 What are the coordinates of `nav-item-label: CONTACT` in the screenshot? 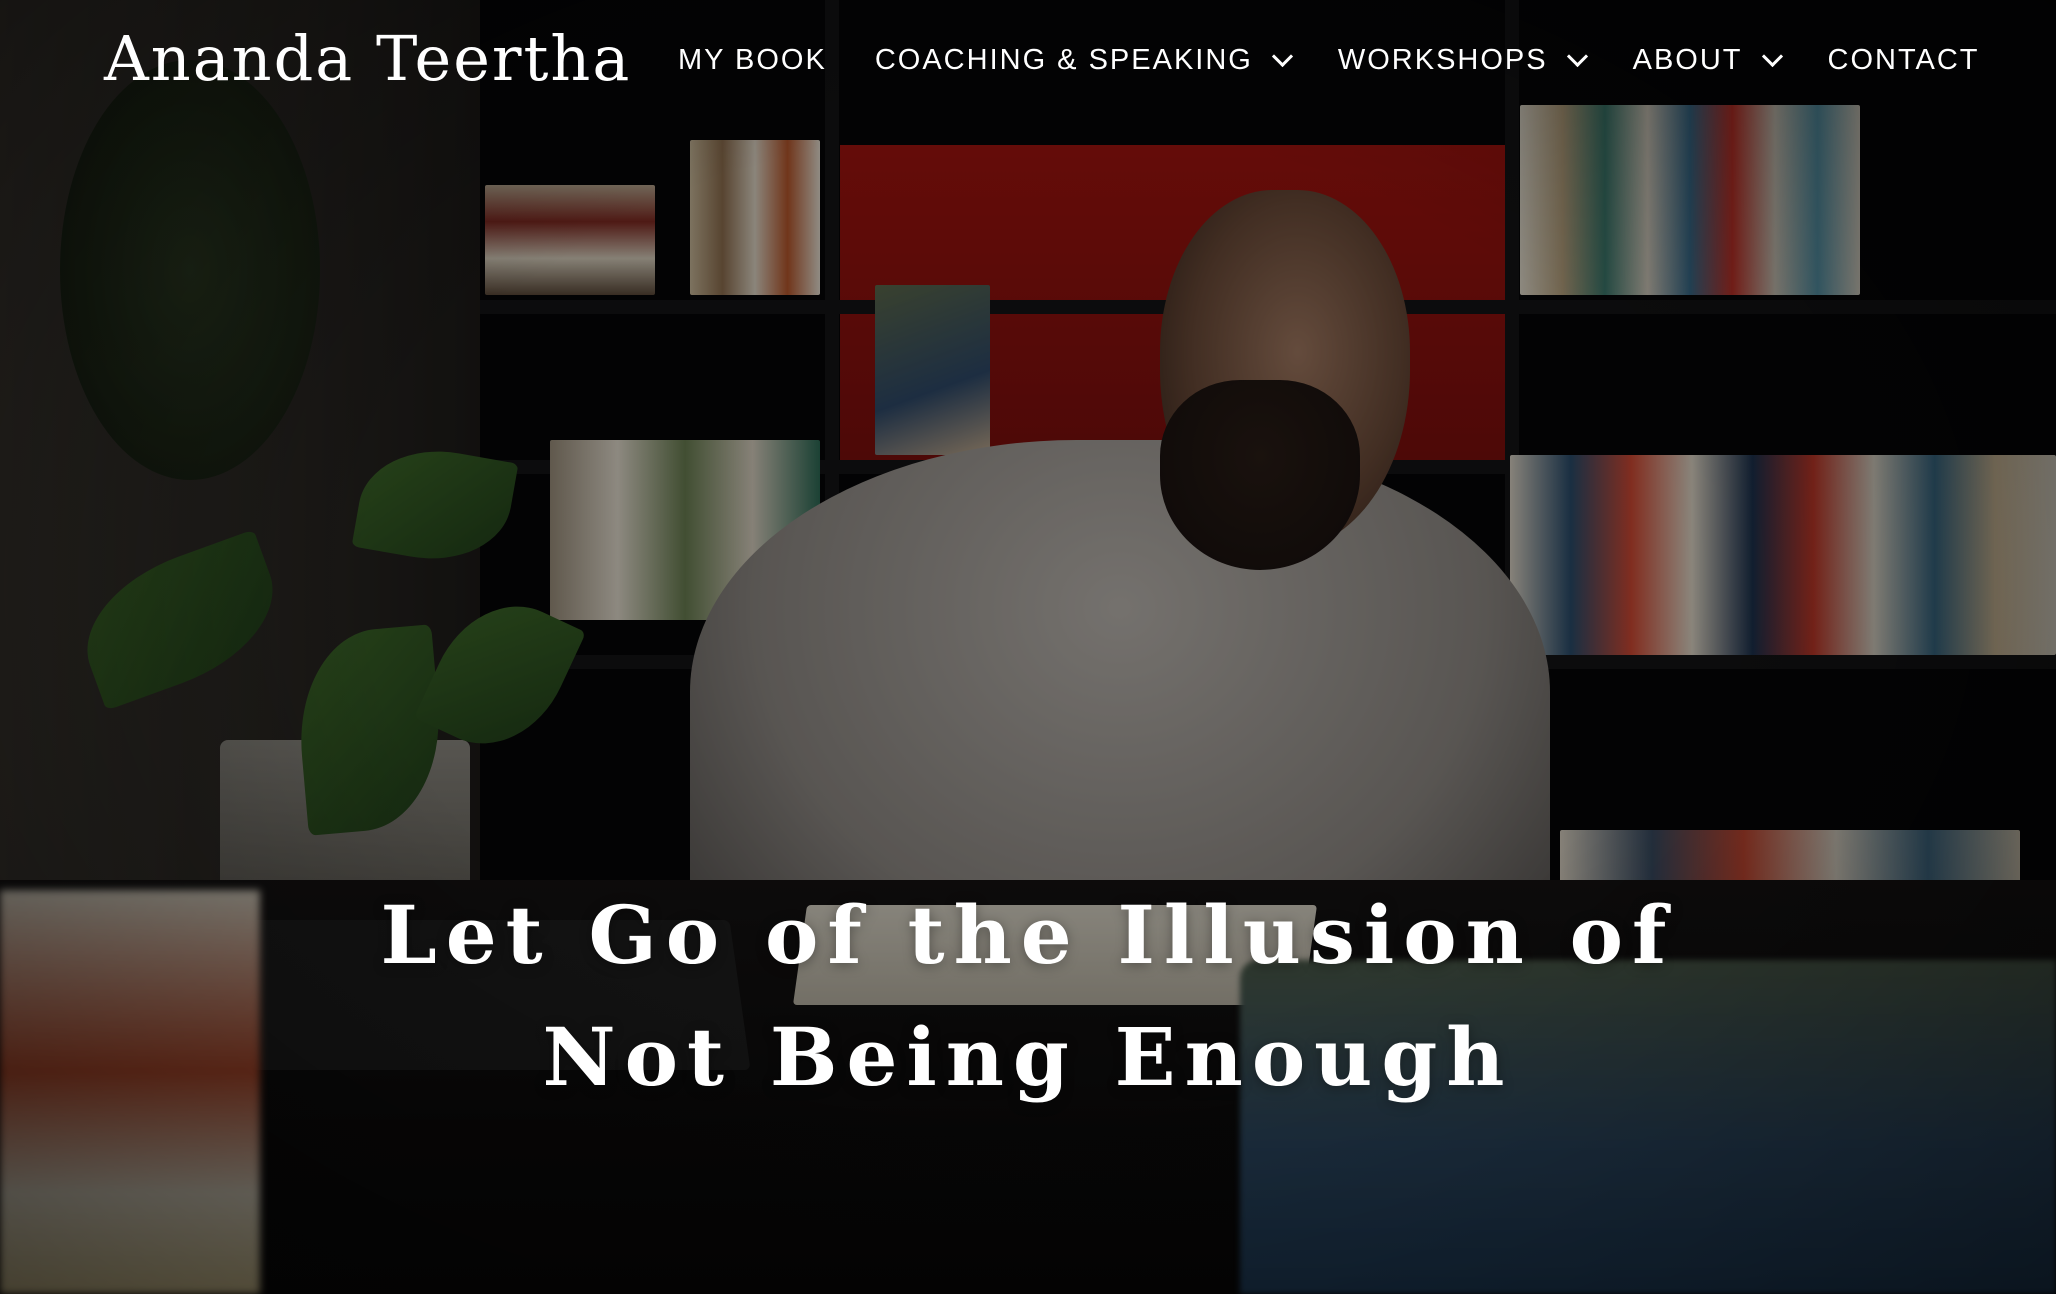 It's located at (1903, 60).